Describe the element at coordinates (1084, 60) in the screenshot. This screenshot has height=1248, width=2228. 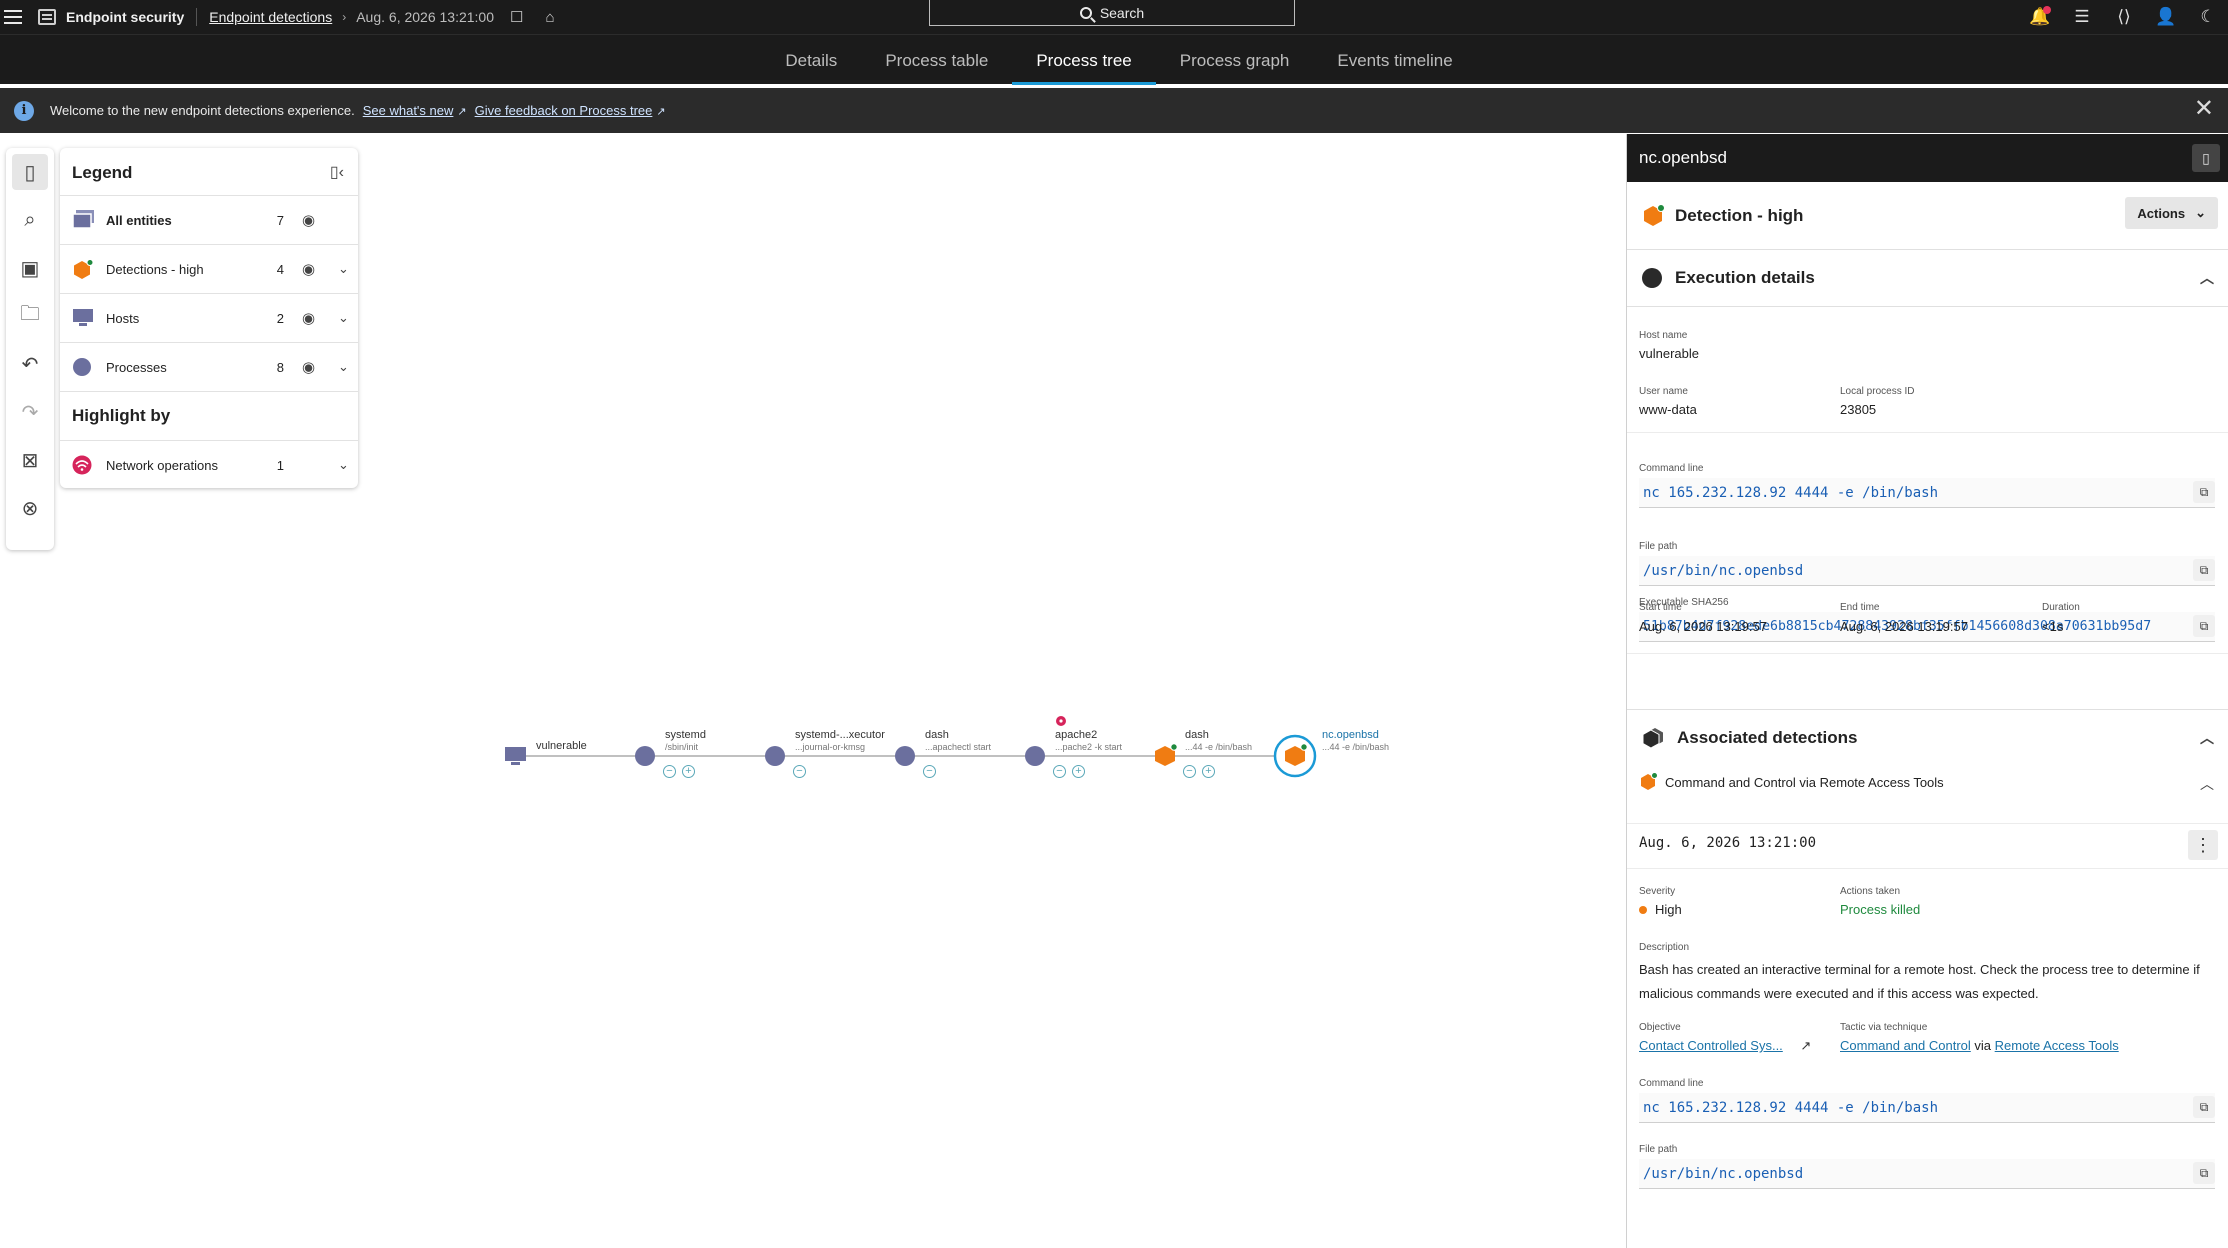
I see `tab-process-tree: Process tree` at that location.